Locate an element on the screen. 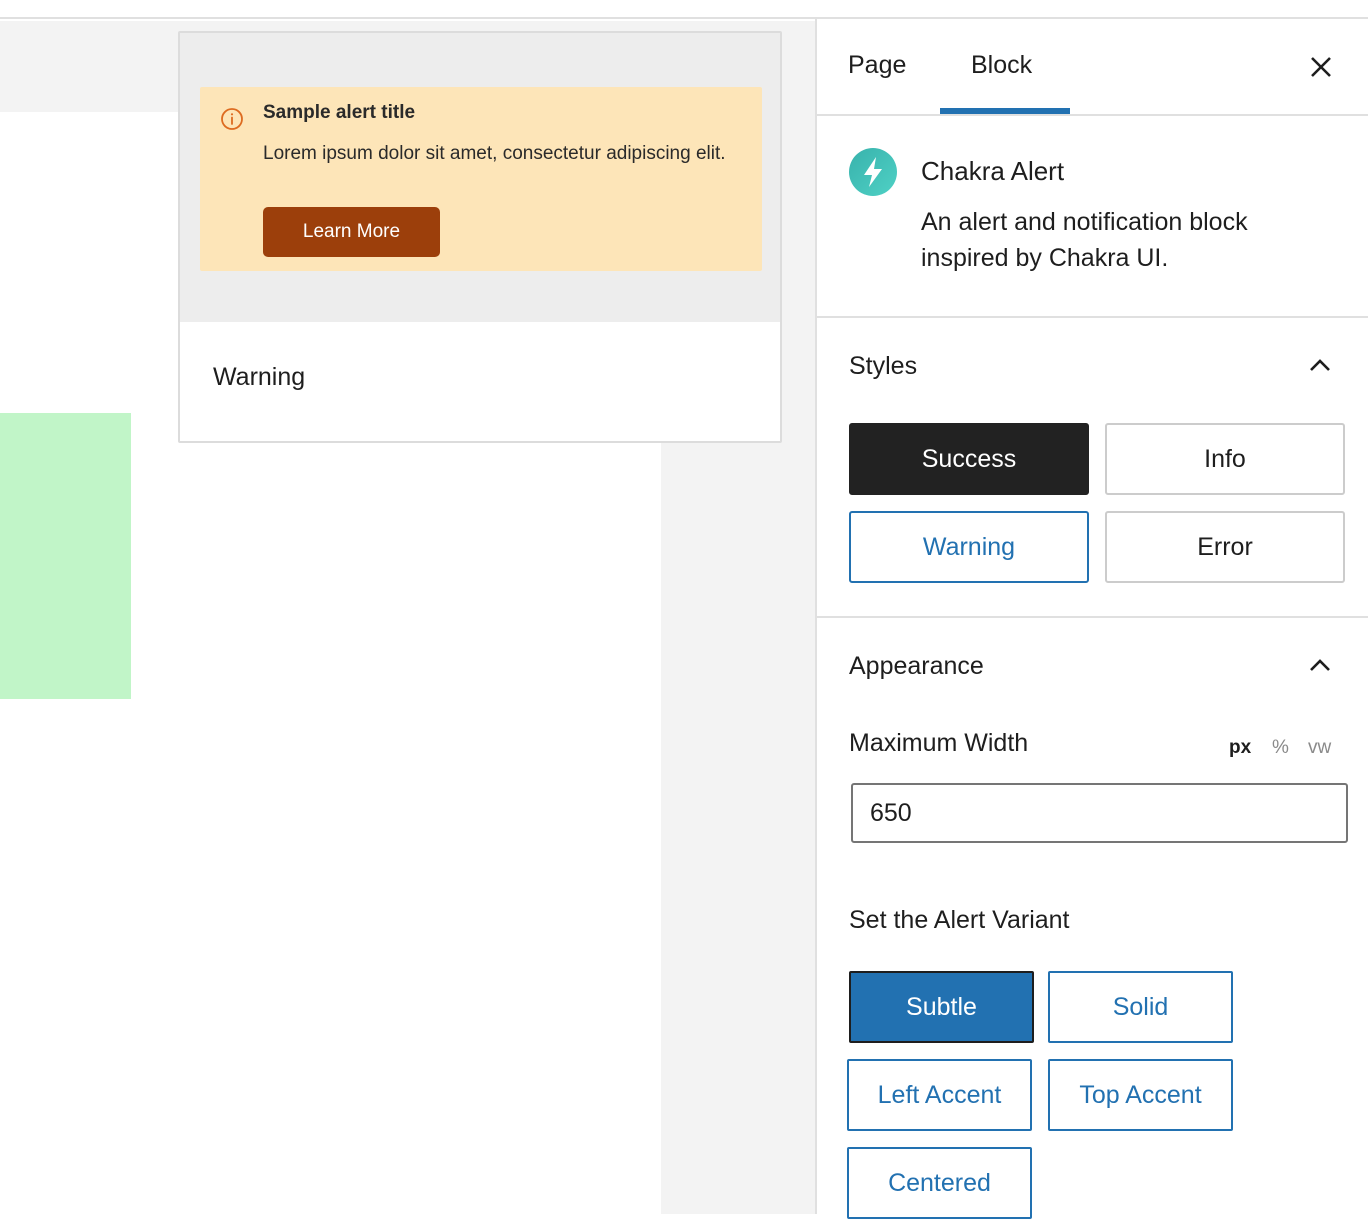  top-strip is located at coordinates (684, 9).